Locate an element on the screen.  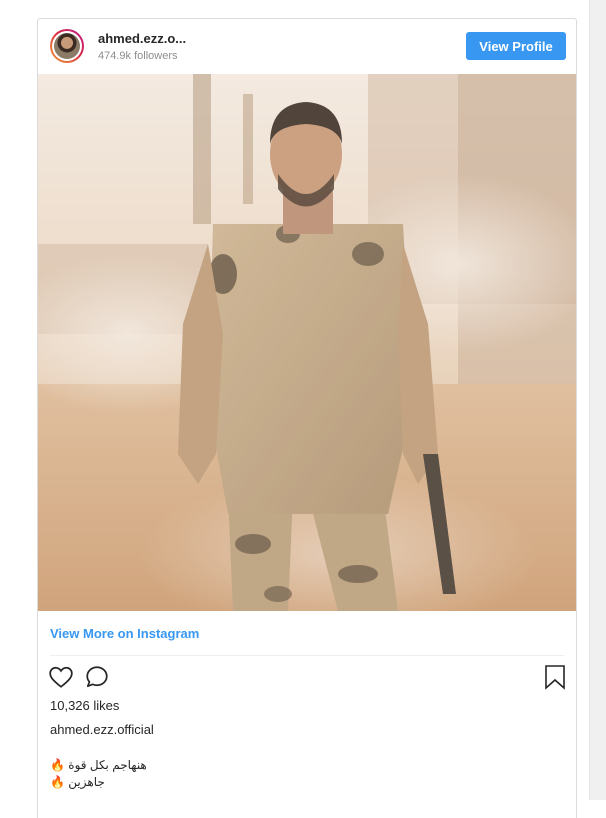
page-scrollbar is located at coordinates (597, 400).